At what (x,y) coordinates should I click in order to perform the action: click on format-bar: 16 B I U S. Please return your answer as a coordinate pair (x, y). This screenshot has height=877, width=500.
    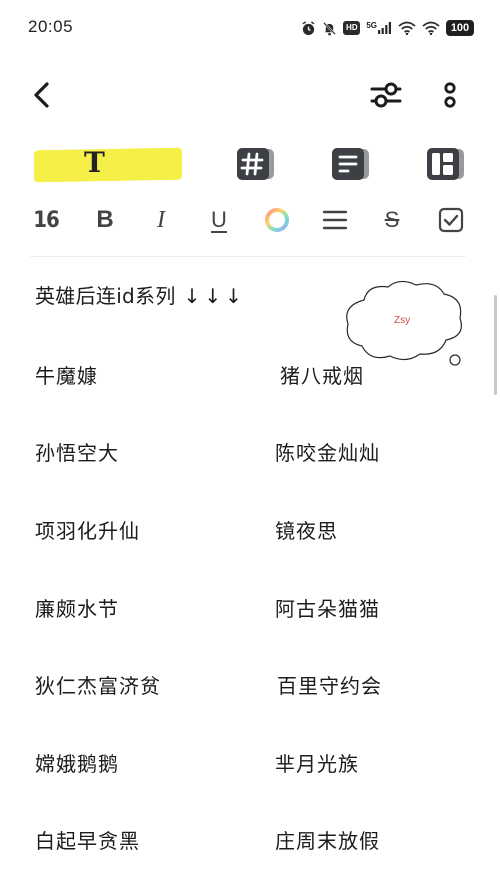
    Looking at the image, I should click on (250, 220).